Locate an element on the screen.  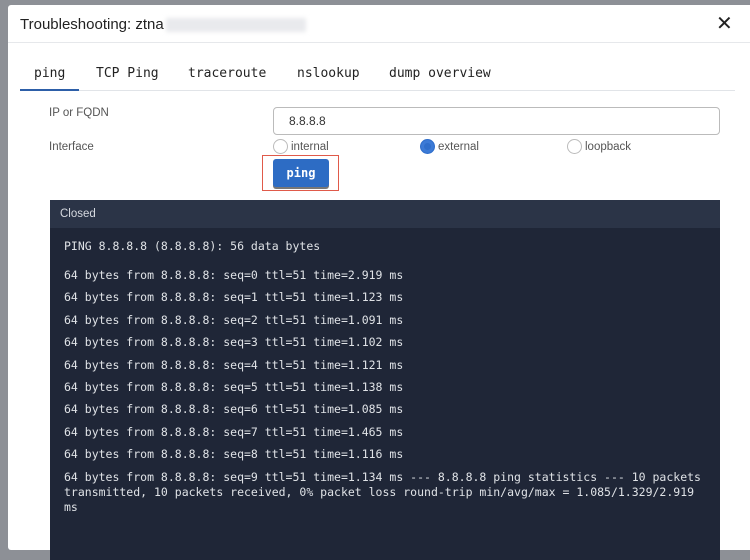
radio-label: loopback is located at coordinates (608, 146).